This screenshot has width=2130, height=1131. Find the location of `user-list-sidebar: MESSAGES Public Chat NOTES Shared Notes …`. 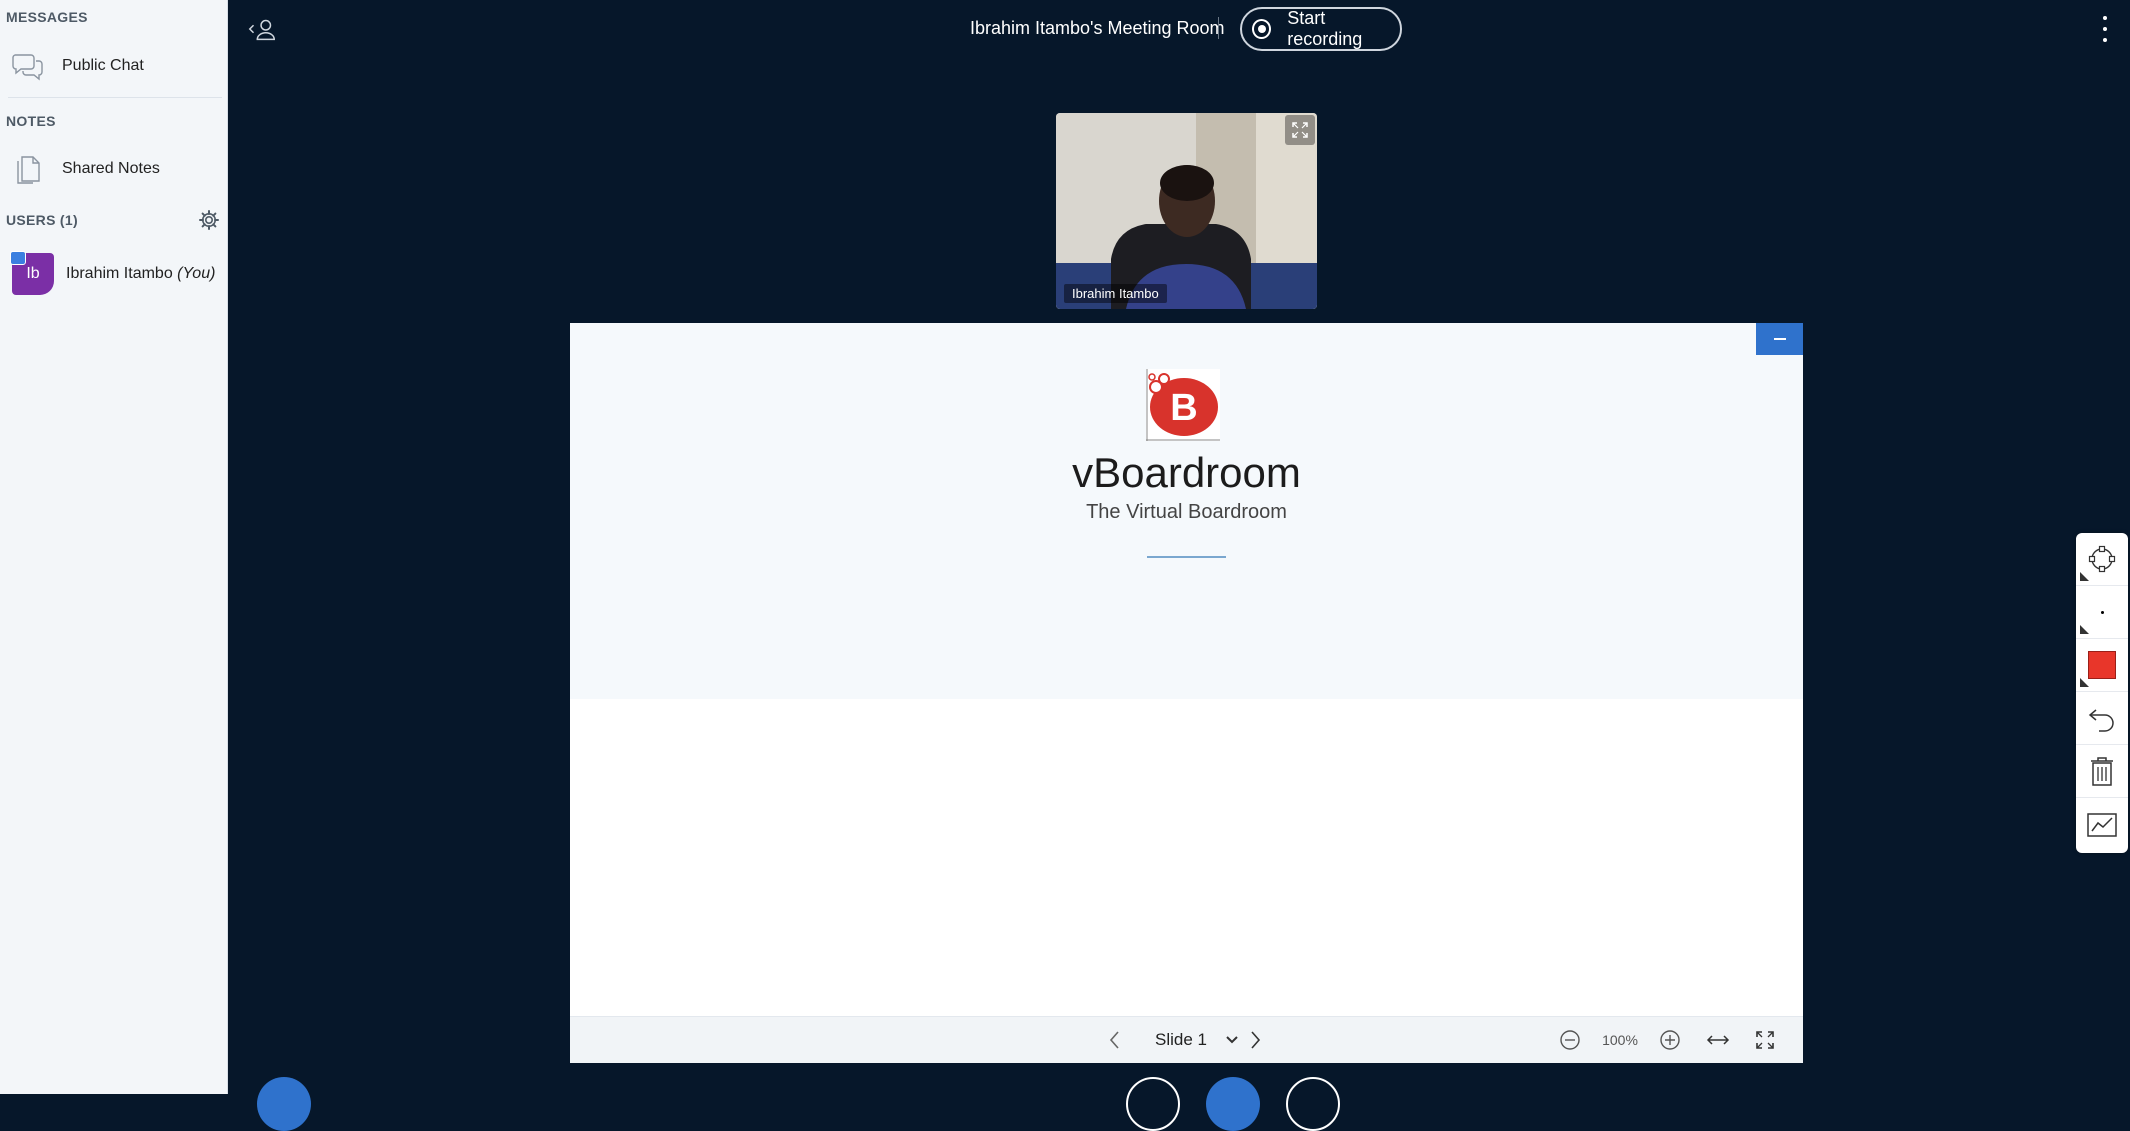

user-list-sidebar: MESSAGES Public Chat NOTES Shared Notes … is located at coordinates (114, 547).